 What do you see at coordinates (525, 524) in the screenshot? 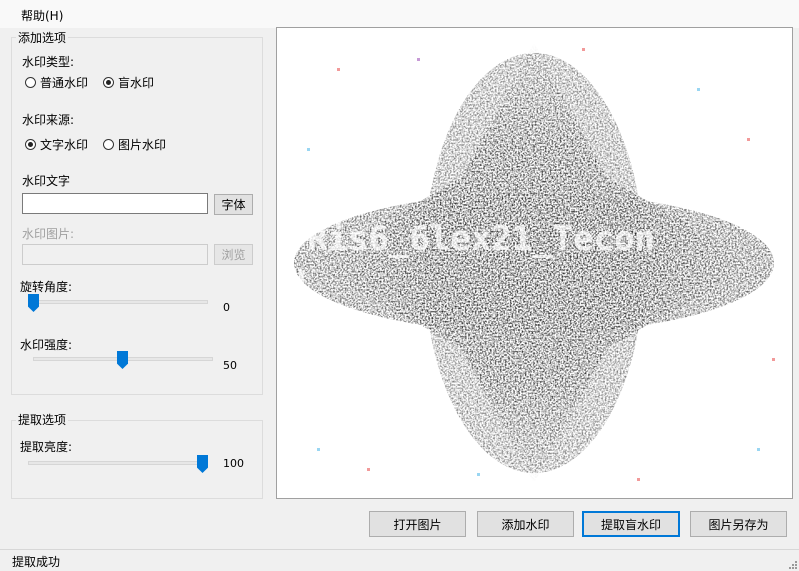
I see `add-watermark-button: 添加水印` at bounding box center [525, 524].